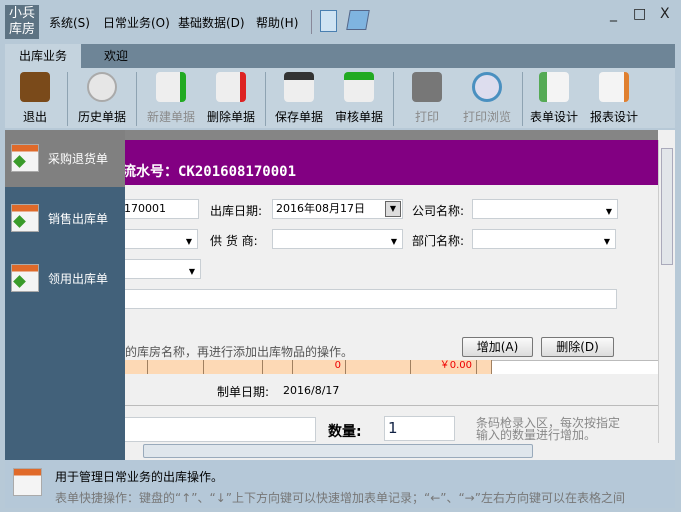  What do you see at coordinates (319, 367) in the screenshot?
I see `table-cell-qty: 0` at bounding box center [319, 367].